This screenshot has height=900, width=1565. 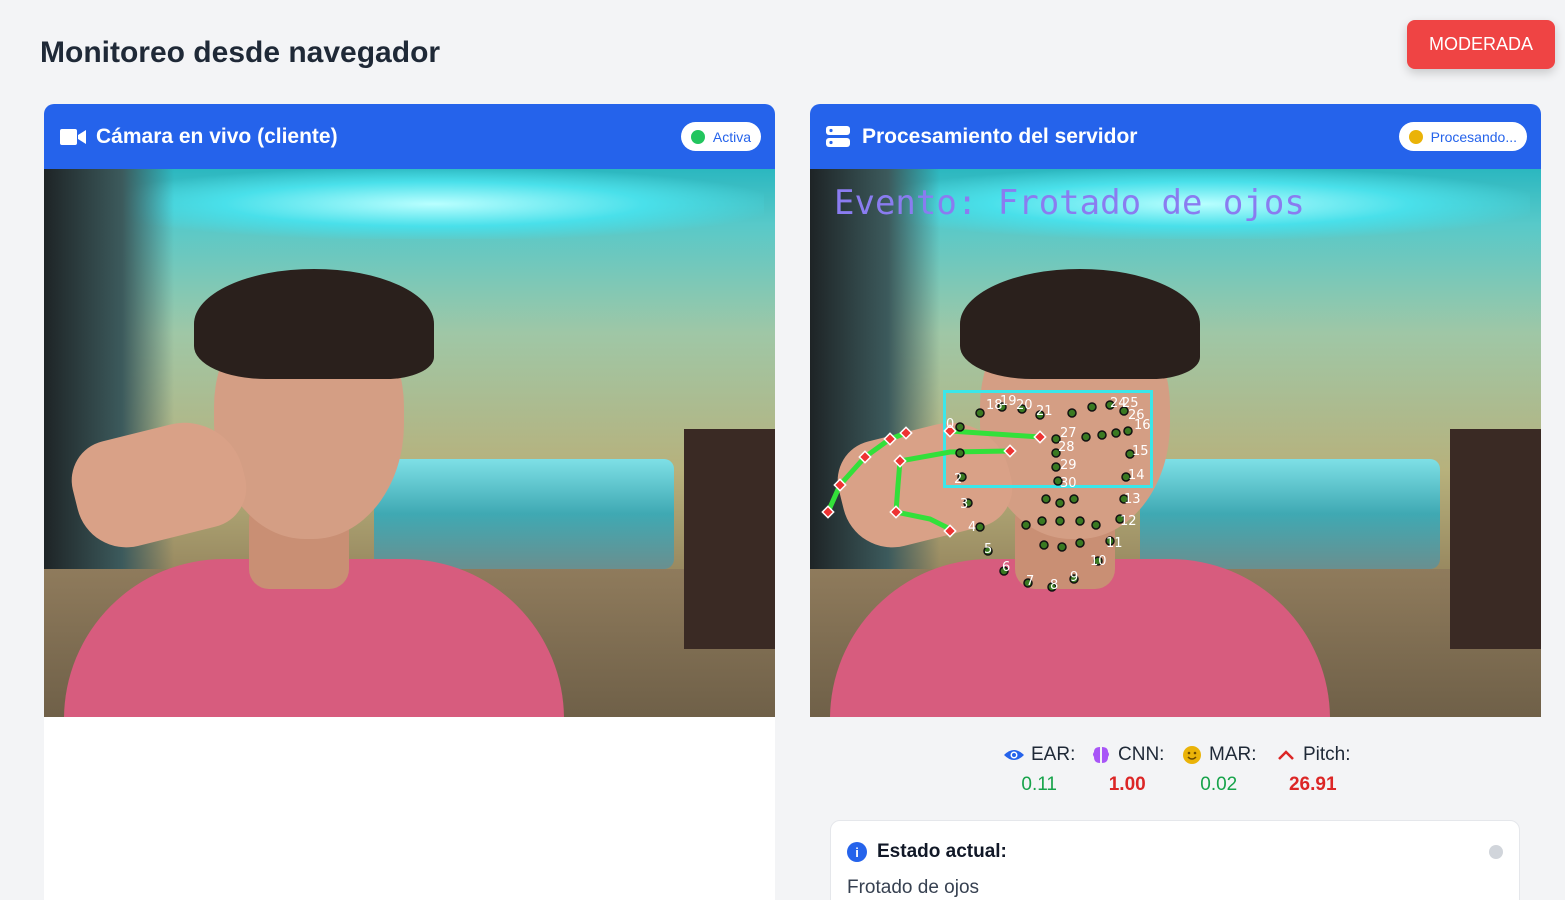 I want to click on svg-text: 21, so click(x=1044, y=411).